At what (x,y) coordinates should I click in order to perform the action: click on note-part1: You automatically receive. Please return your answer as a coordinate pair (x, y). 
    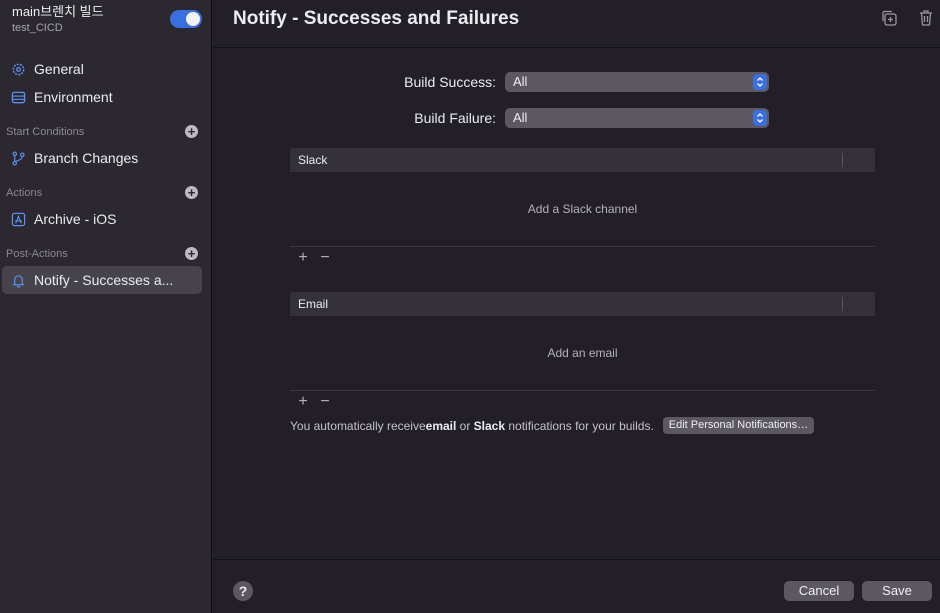
    Looking at the image, I should click on (358, 425).